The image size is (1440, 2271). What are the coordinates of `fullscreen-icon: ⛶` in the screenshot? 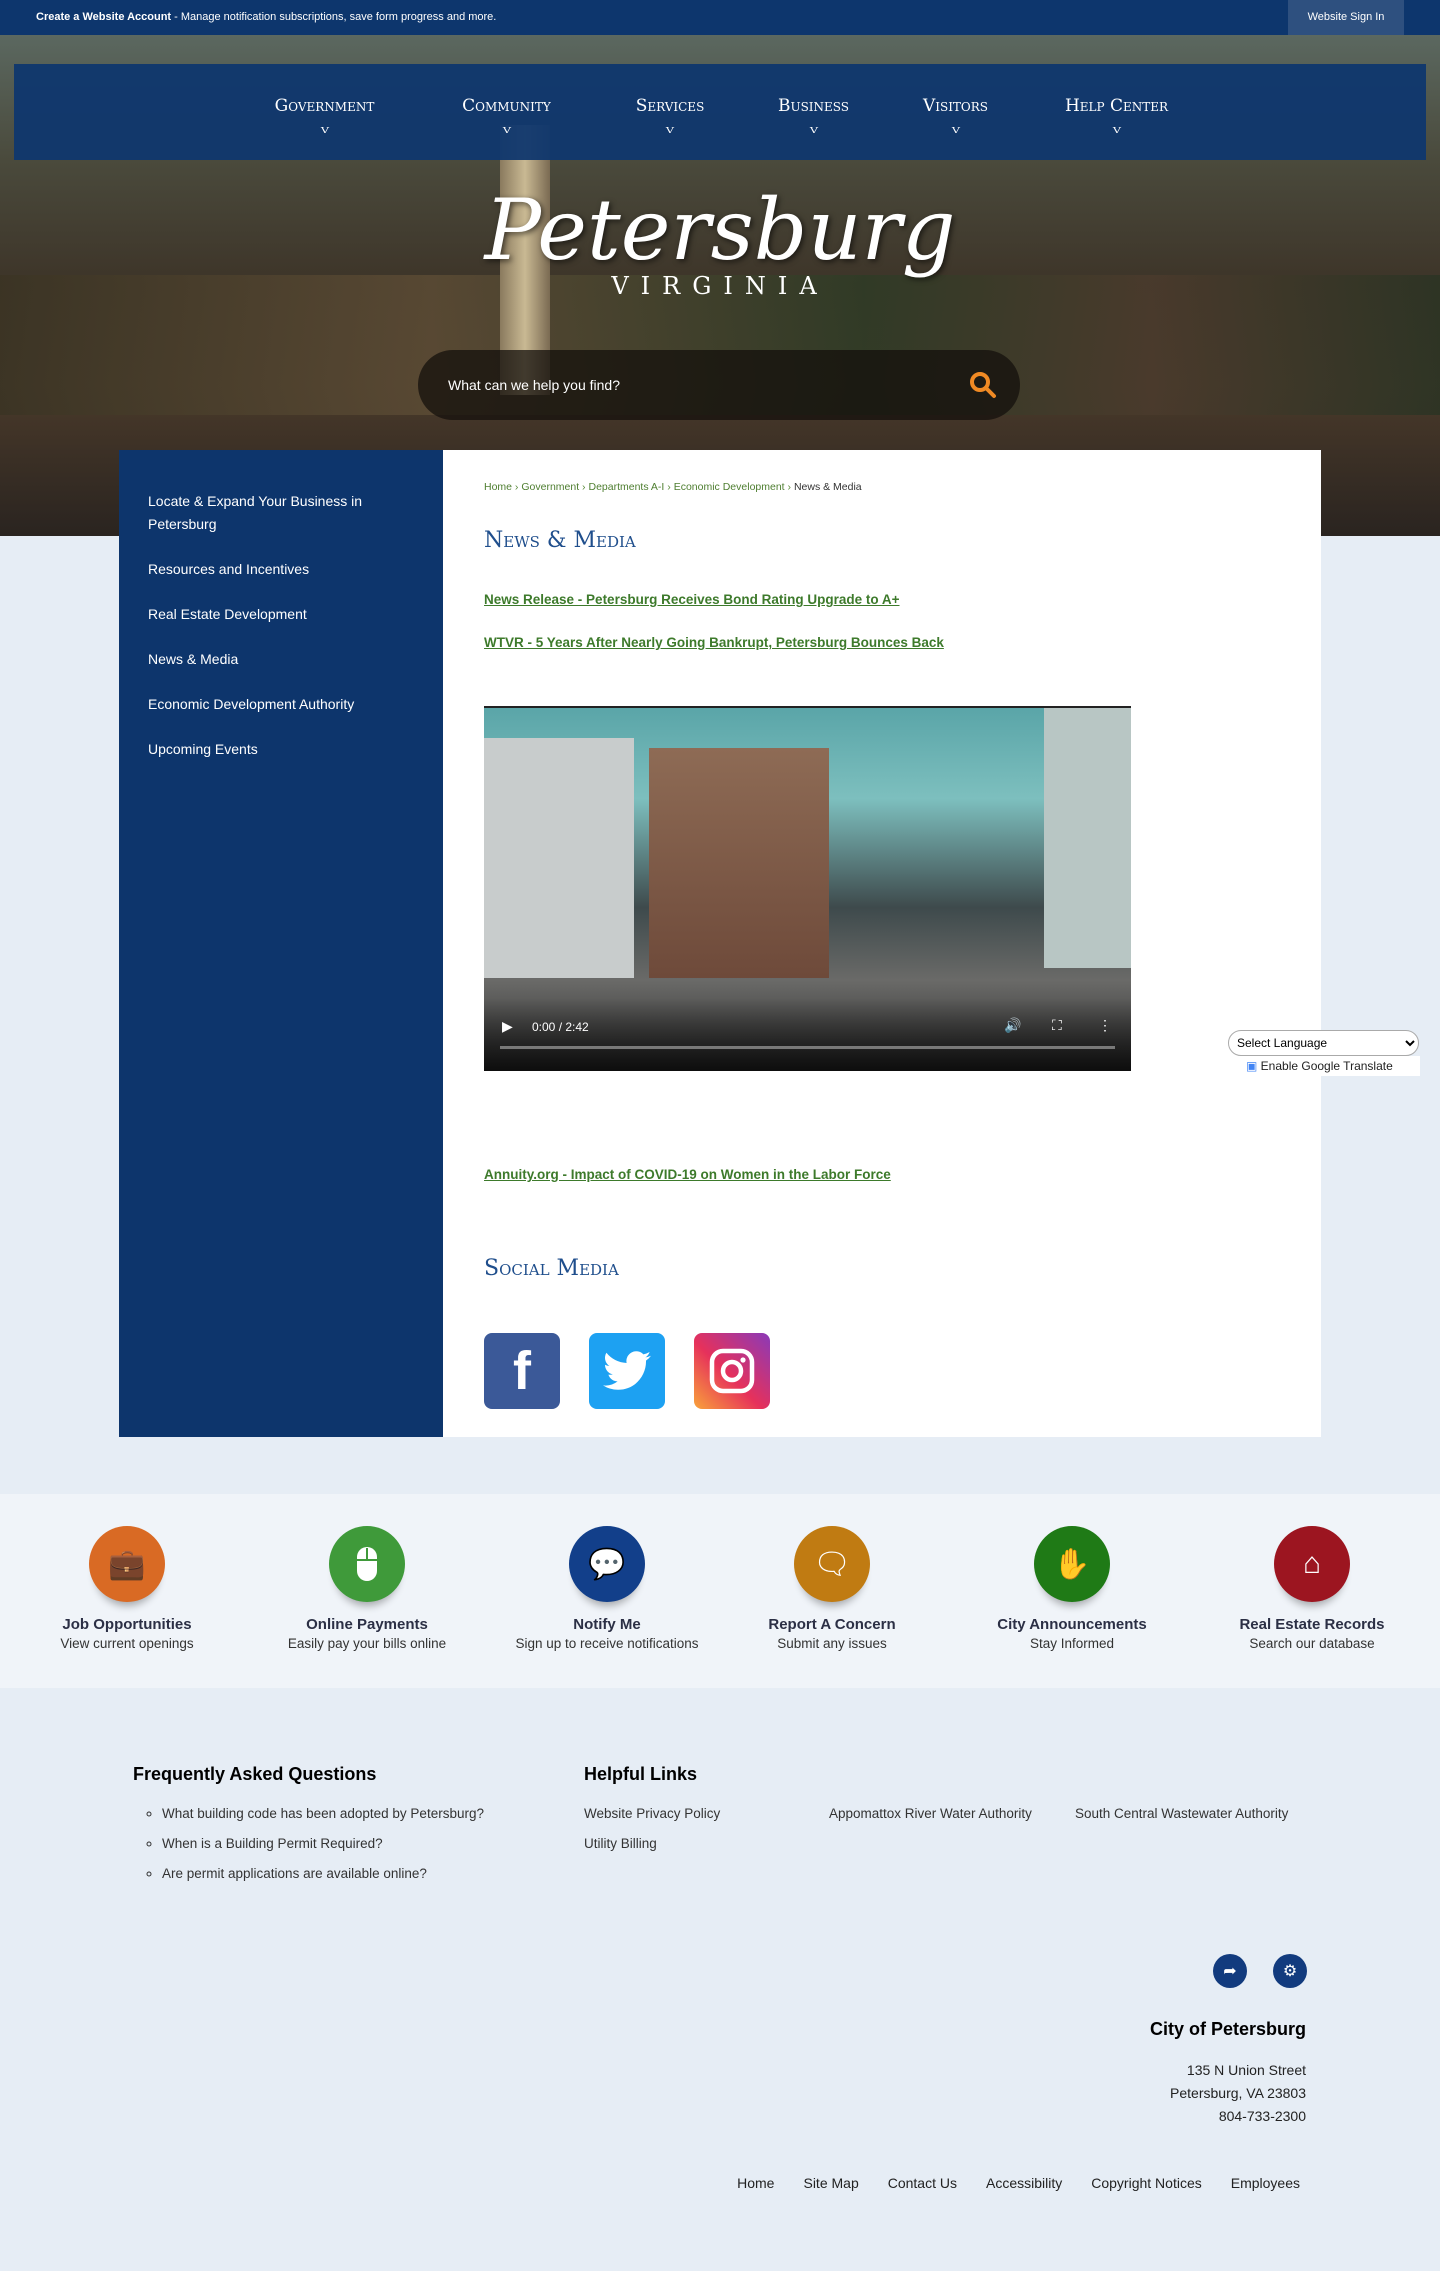 It's located at (1057, 1025).